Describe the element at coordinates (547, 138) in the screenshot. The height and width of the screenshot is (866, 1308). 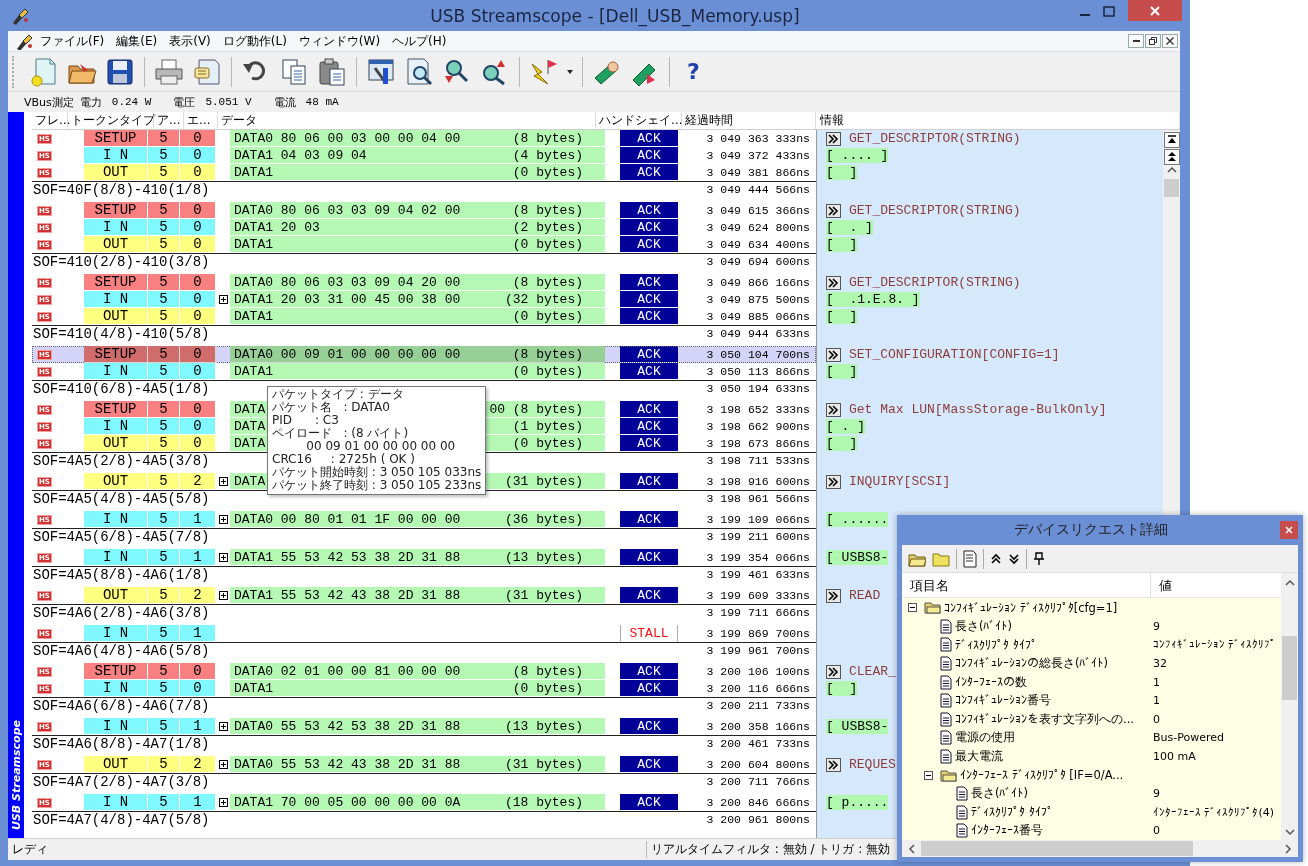
I see `byte-count: (8 bytes)` at that location.